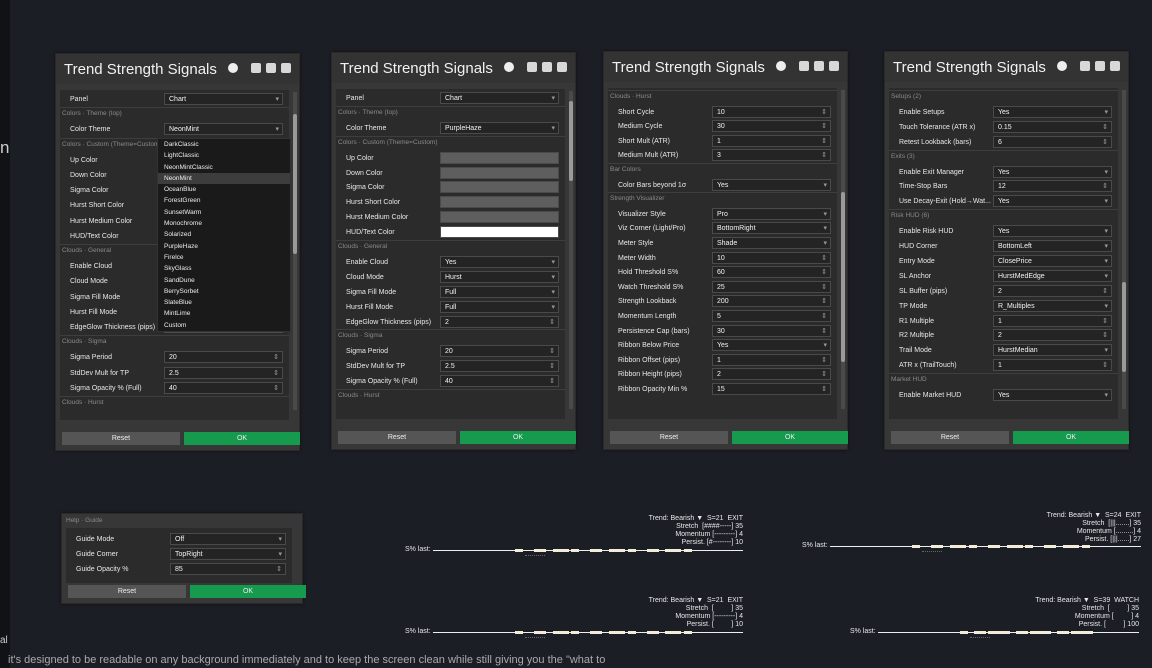 Image resolution: width=1152 pixels, height=668 pixels. Describe the element at coordinates (224, 246) in the screenshot. I see `theme-option: PurpleHaze` at that location.